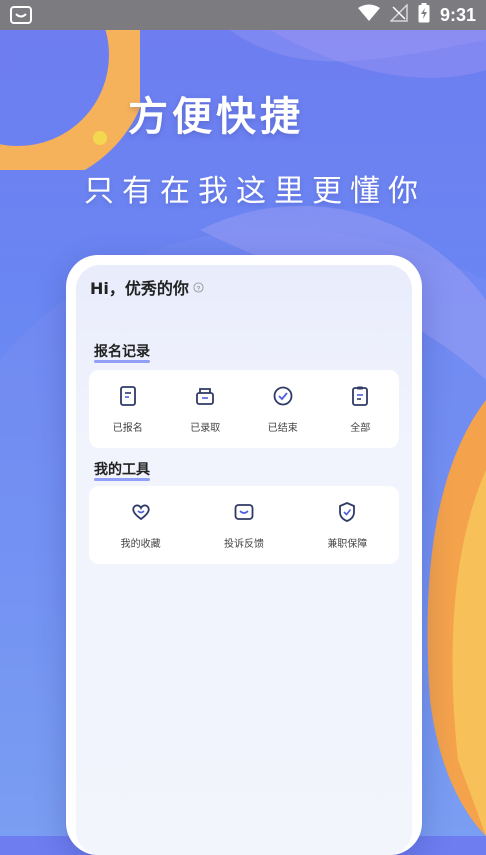 This screenshot has width=486, height=855. What do you see at coordinates (360, 428) in the screenshot?
I see `signup-item-label: 全部` at bounding box center [360, 428].